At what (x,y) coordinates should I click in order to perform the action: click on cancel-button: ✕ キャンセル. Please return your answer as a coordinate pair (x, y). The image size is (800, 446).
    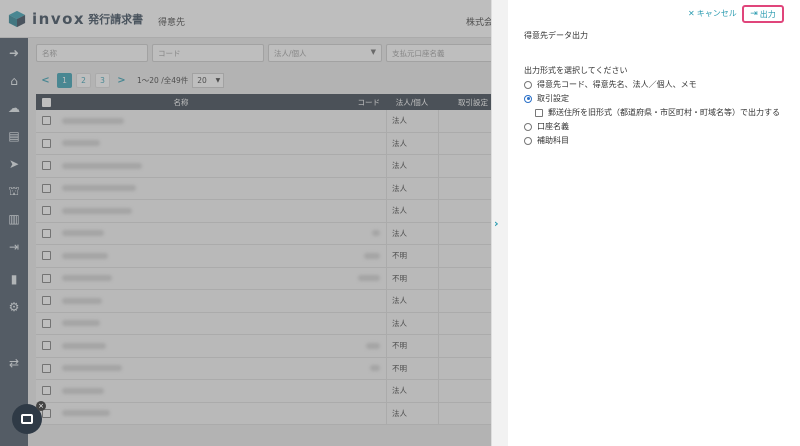
    Looking at the image, I should click on (712, 13).